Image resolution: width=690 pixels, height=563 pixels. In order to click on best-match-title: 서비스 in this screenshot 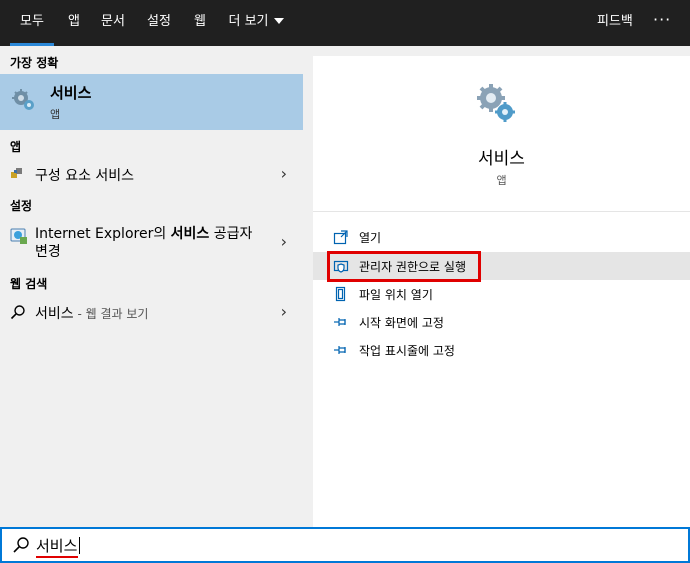, I will do `click(71, 93)`.